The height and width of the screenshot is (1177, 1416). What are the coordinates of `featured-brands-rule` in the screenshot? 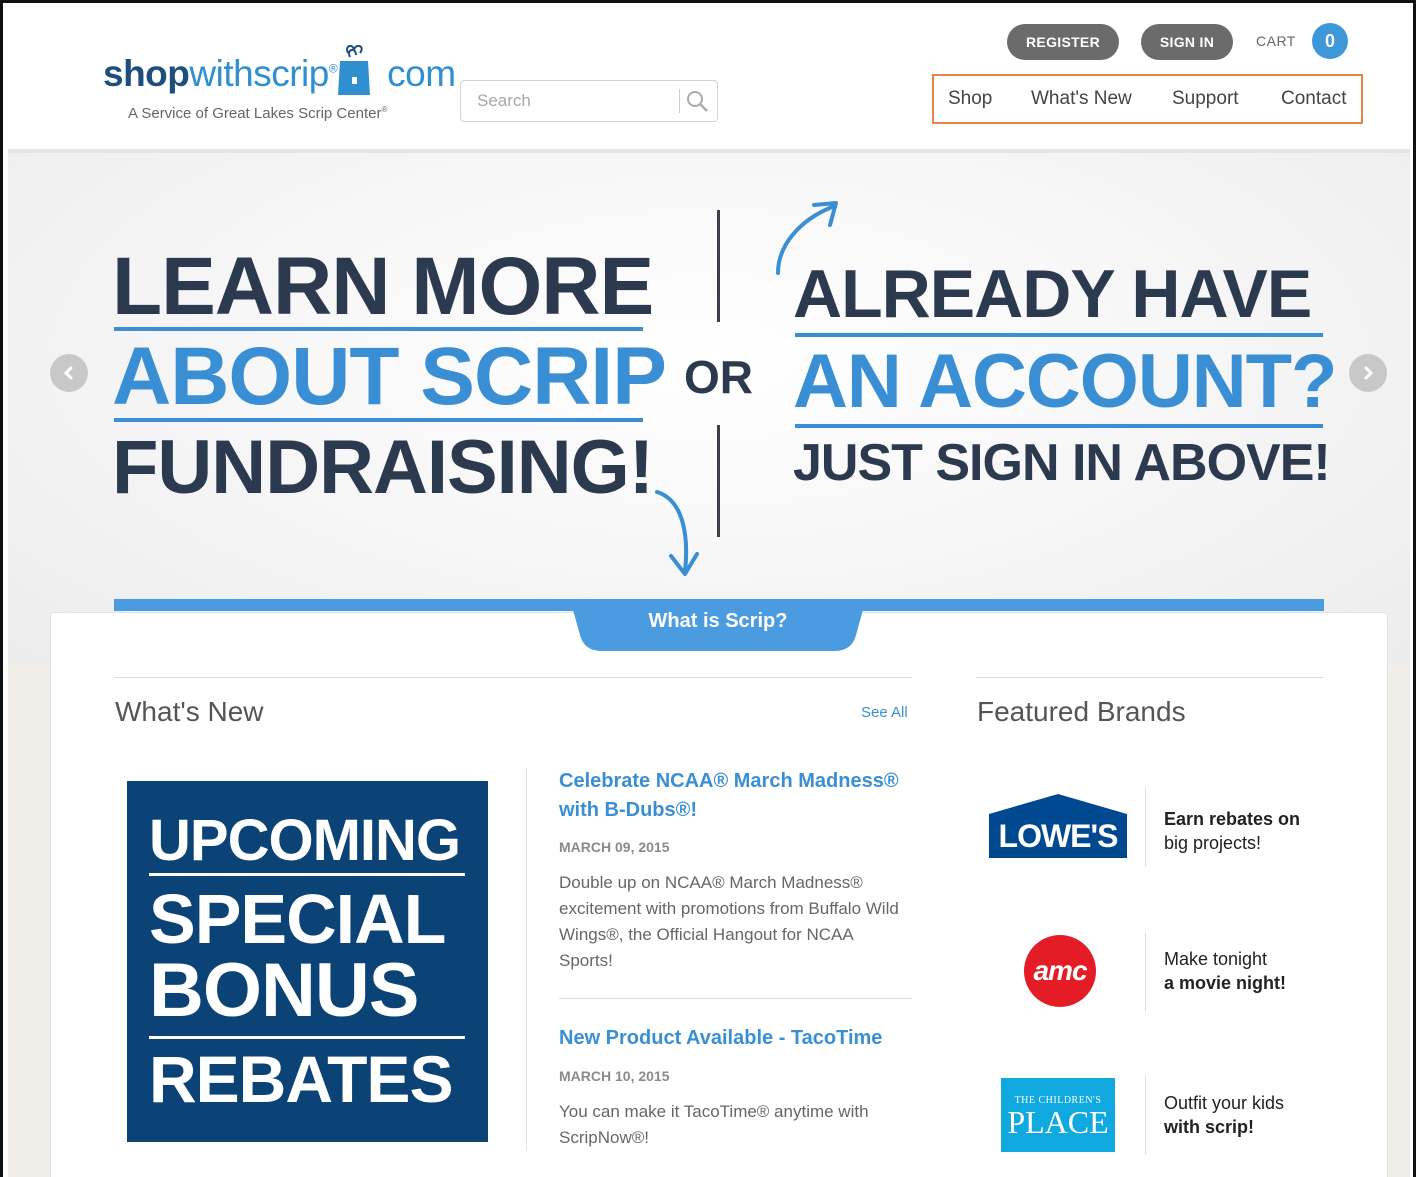 It's located at (1150, 677).